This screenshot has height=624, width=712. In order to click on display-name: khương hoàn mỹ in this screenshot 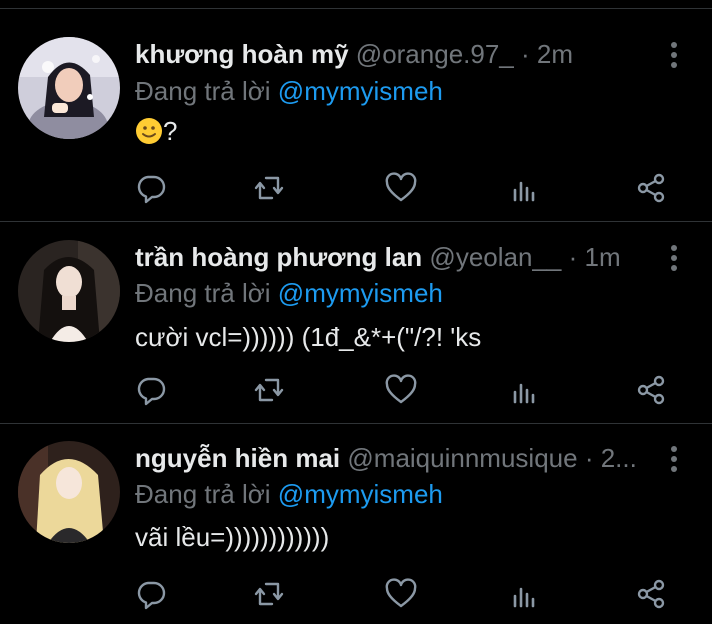, I will do `click(242, 54)`.